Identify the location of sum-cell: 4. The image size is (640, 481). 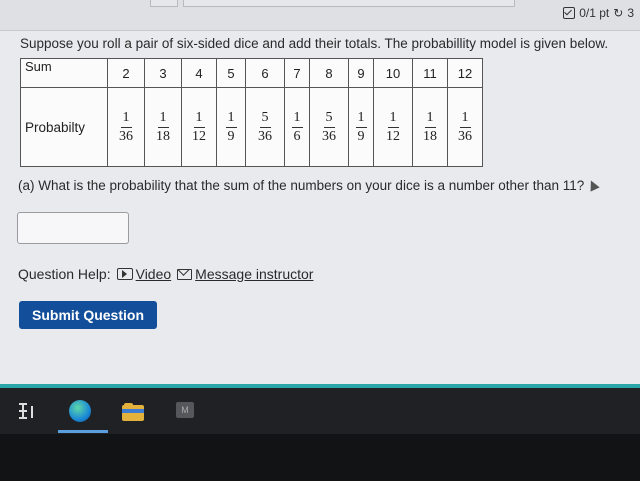
(199, 73).